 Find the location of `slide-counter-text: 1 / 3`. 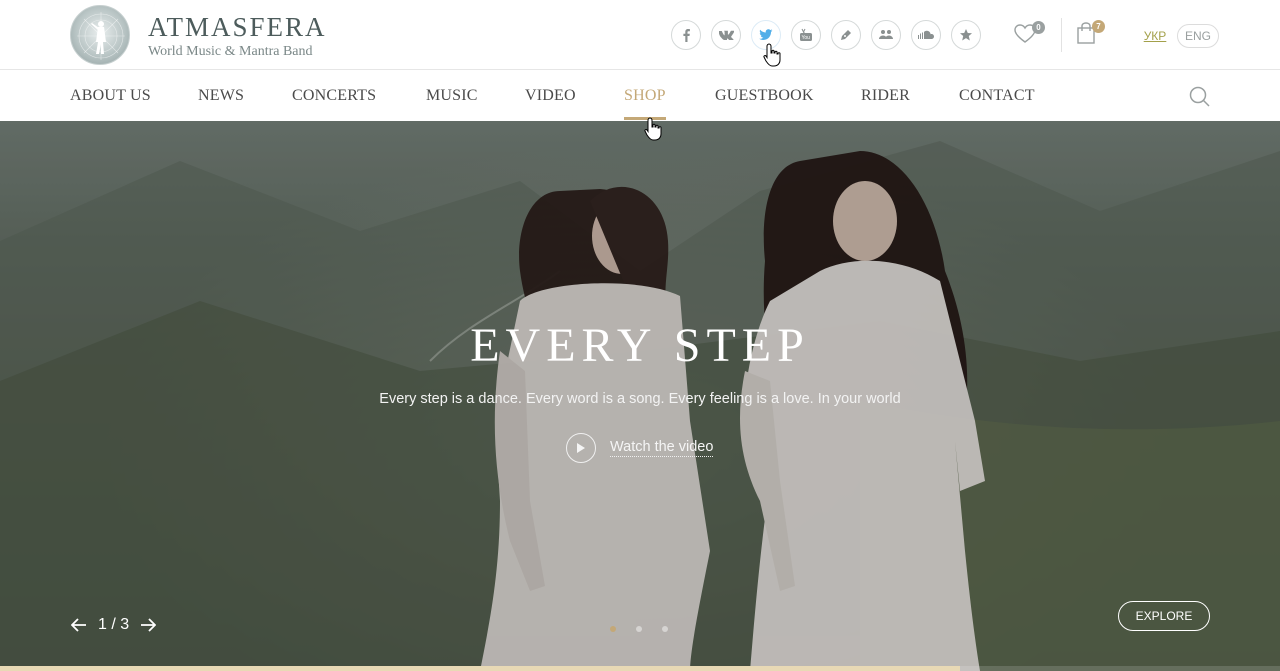

slide-counter-text: 1 / 3 is located at coordinates (114, 624).